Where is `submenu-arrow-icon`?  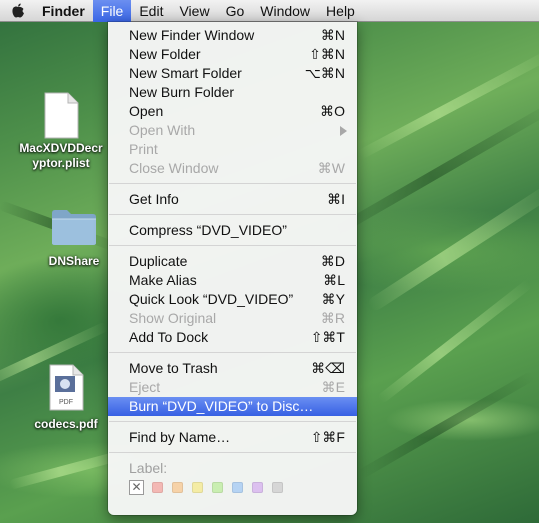 submenu-arrow-icon is located at coordinates (343, 131).